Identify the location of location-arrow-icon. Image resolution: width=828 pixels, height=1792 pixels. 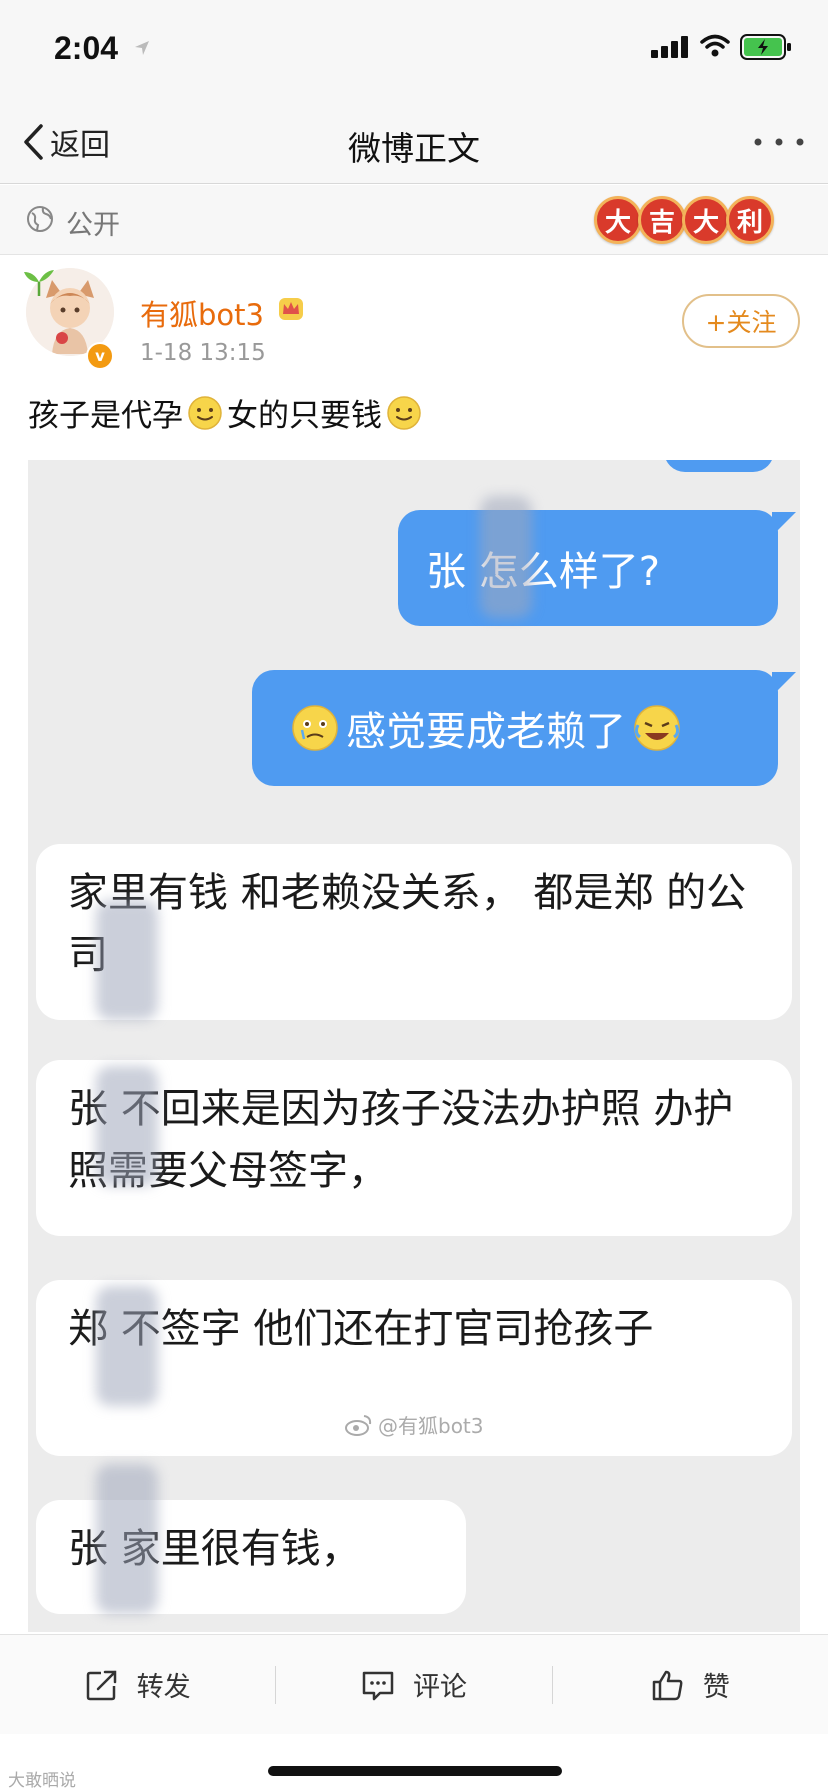
(142, 48).